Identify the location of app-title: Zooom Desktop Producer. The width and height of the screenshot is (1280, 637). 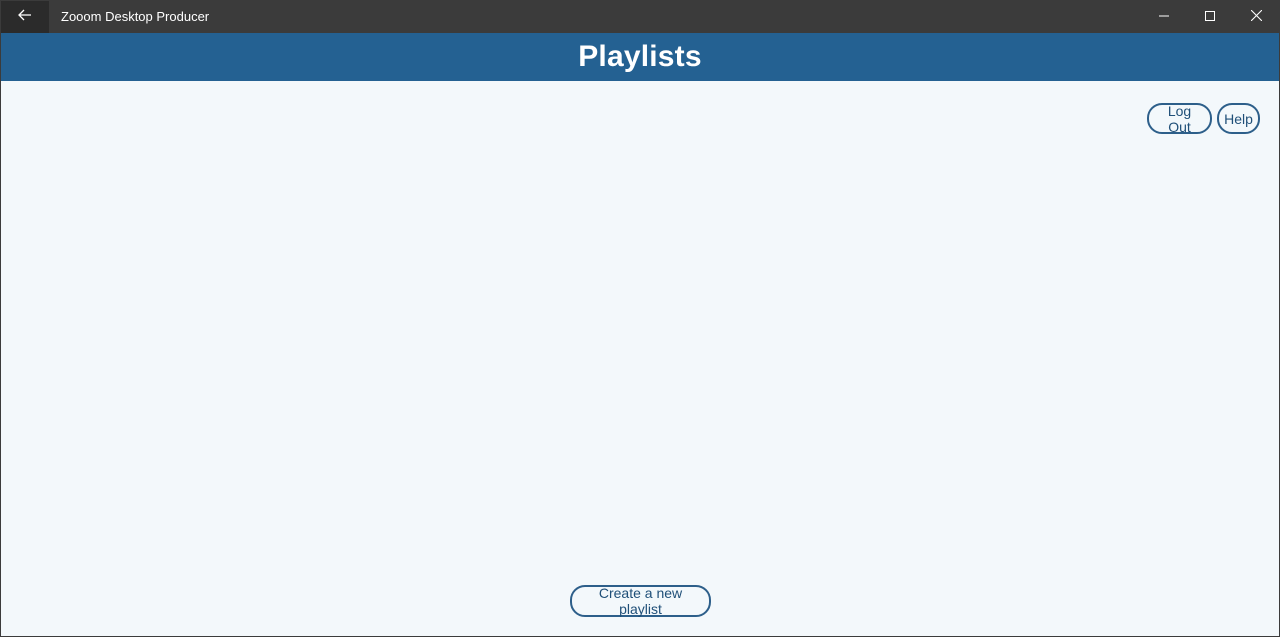
(135, 16).